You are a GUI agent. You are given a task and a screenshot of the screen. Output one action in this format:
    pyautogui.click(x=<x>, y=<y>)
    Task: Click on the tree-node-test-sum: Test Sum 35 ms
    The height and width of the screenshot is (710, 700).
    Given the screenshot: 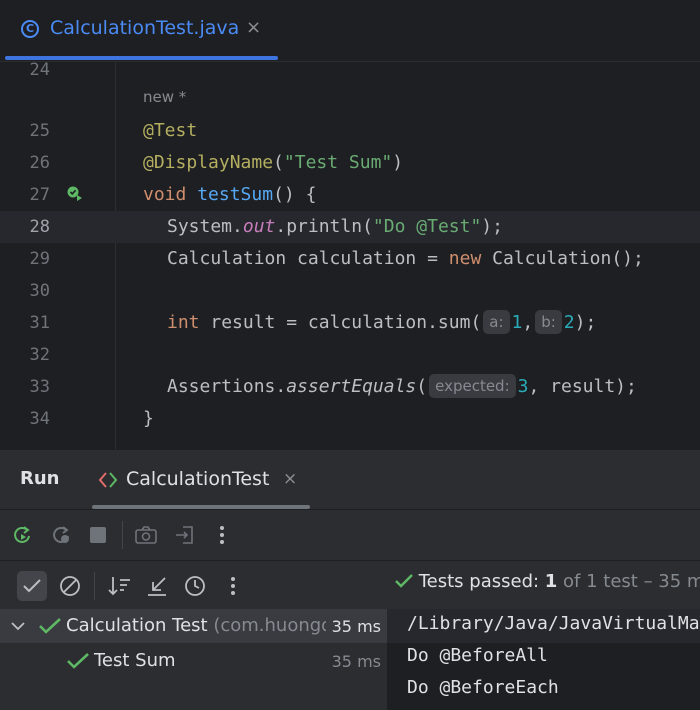 What is the action you would take?
    pyautogui.click(x=193, y=661)
    